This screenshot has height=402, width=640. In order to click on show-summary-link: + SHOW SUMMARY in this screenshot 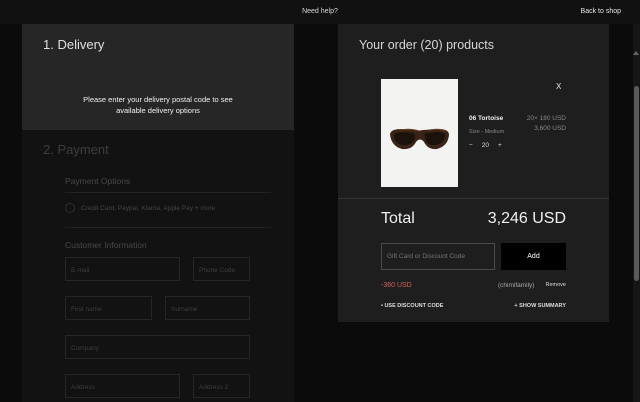, I will do `click(540, 306)`.